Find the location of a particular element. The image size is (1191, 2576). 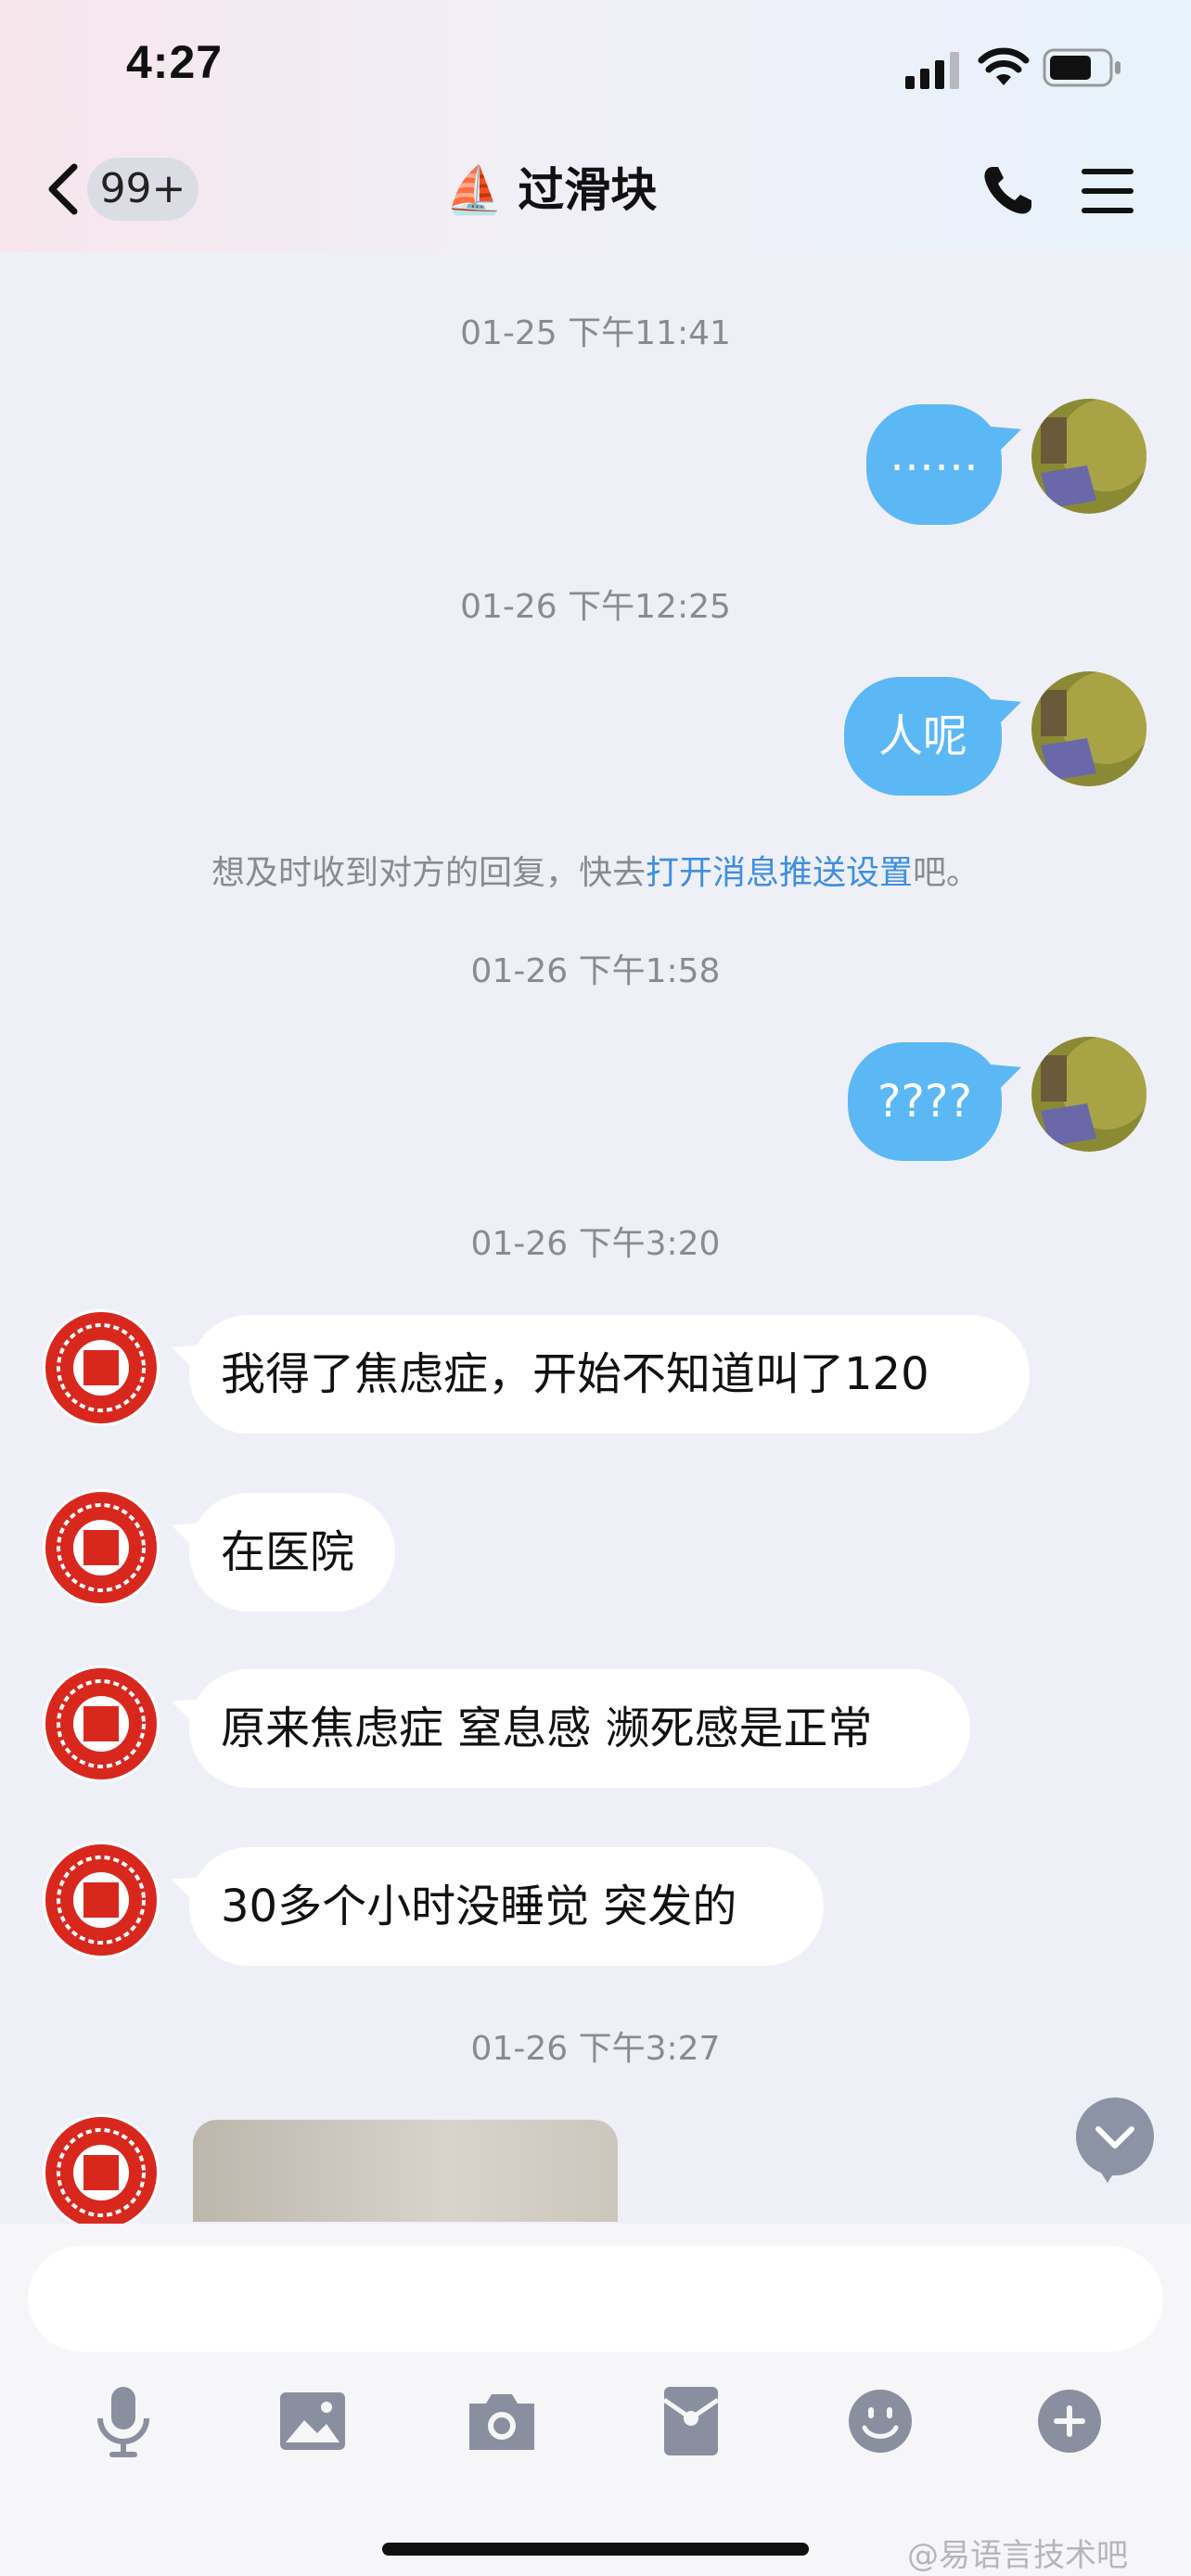

cellular-signal-icon is located at coordinates (932, 71).